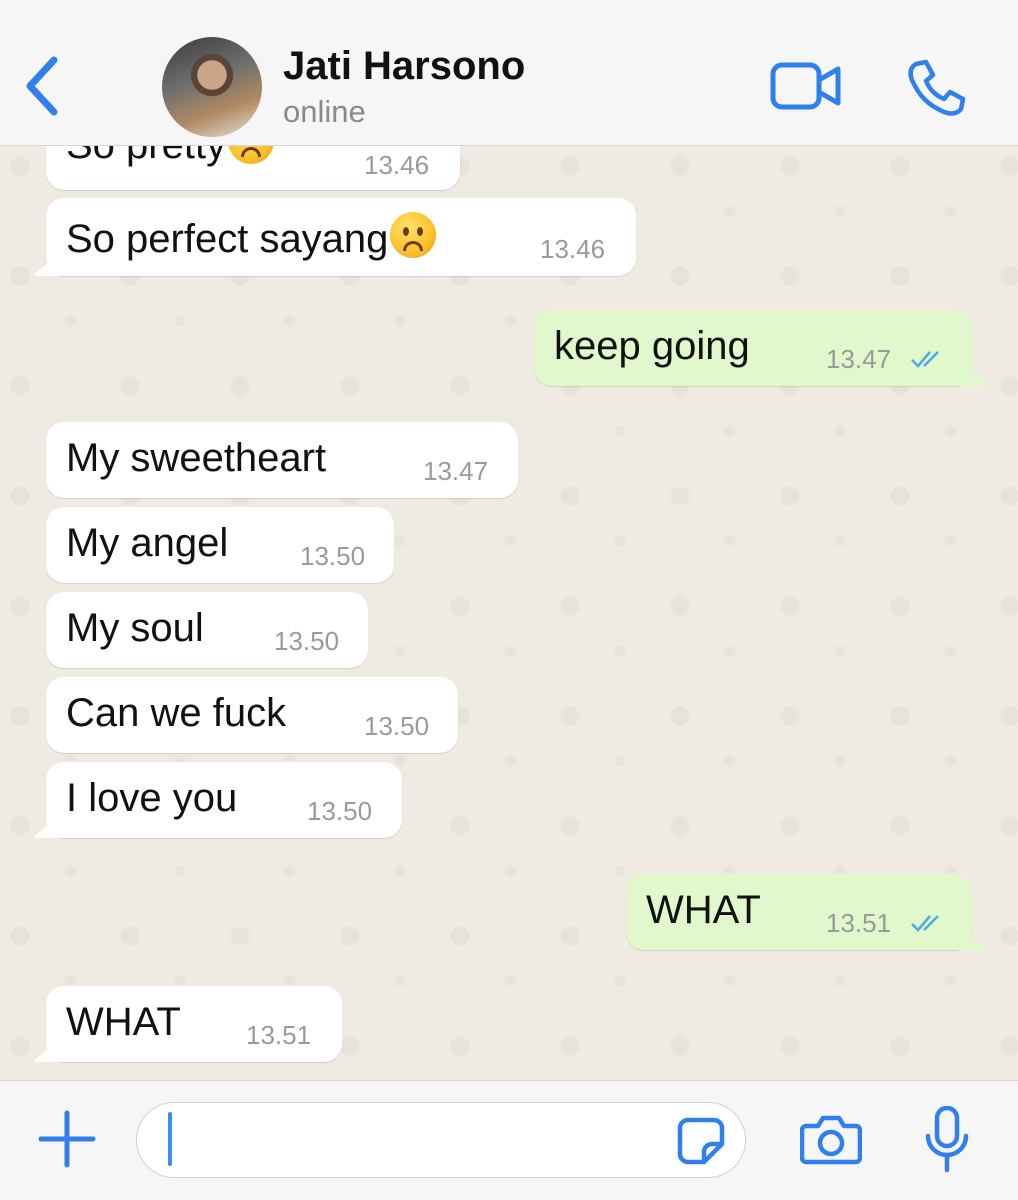  I want to click on camera-button, so click(831, 1139).